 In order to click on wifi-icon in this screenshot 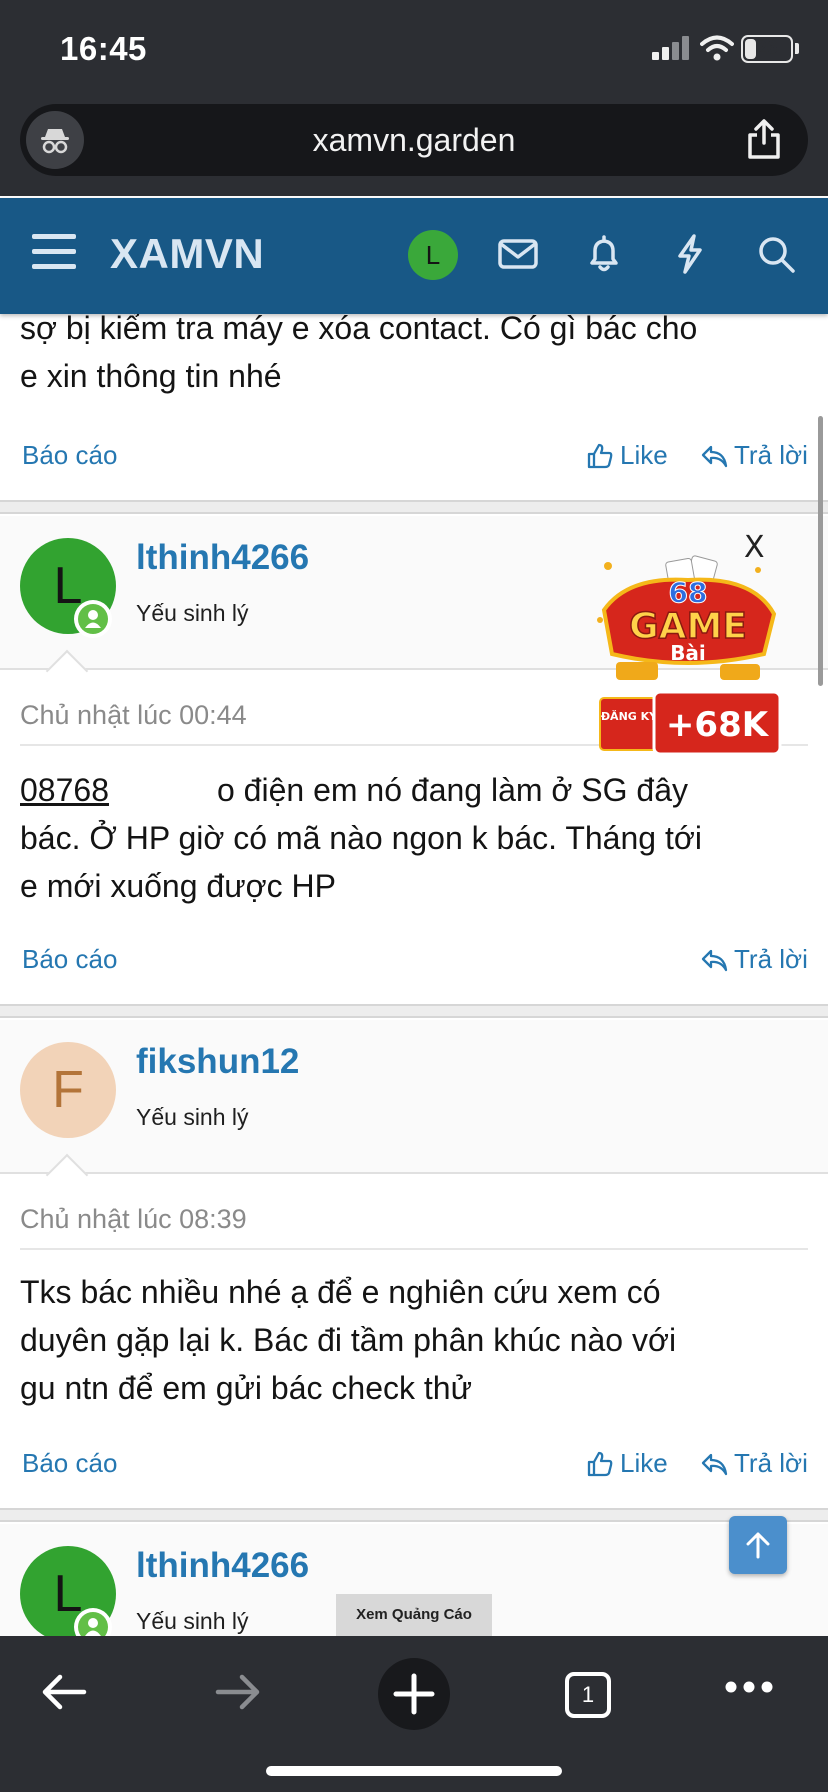, I will do `click(717, 48)`.